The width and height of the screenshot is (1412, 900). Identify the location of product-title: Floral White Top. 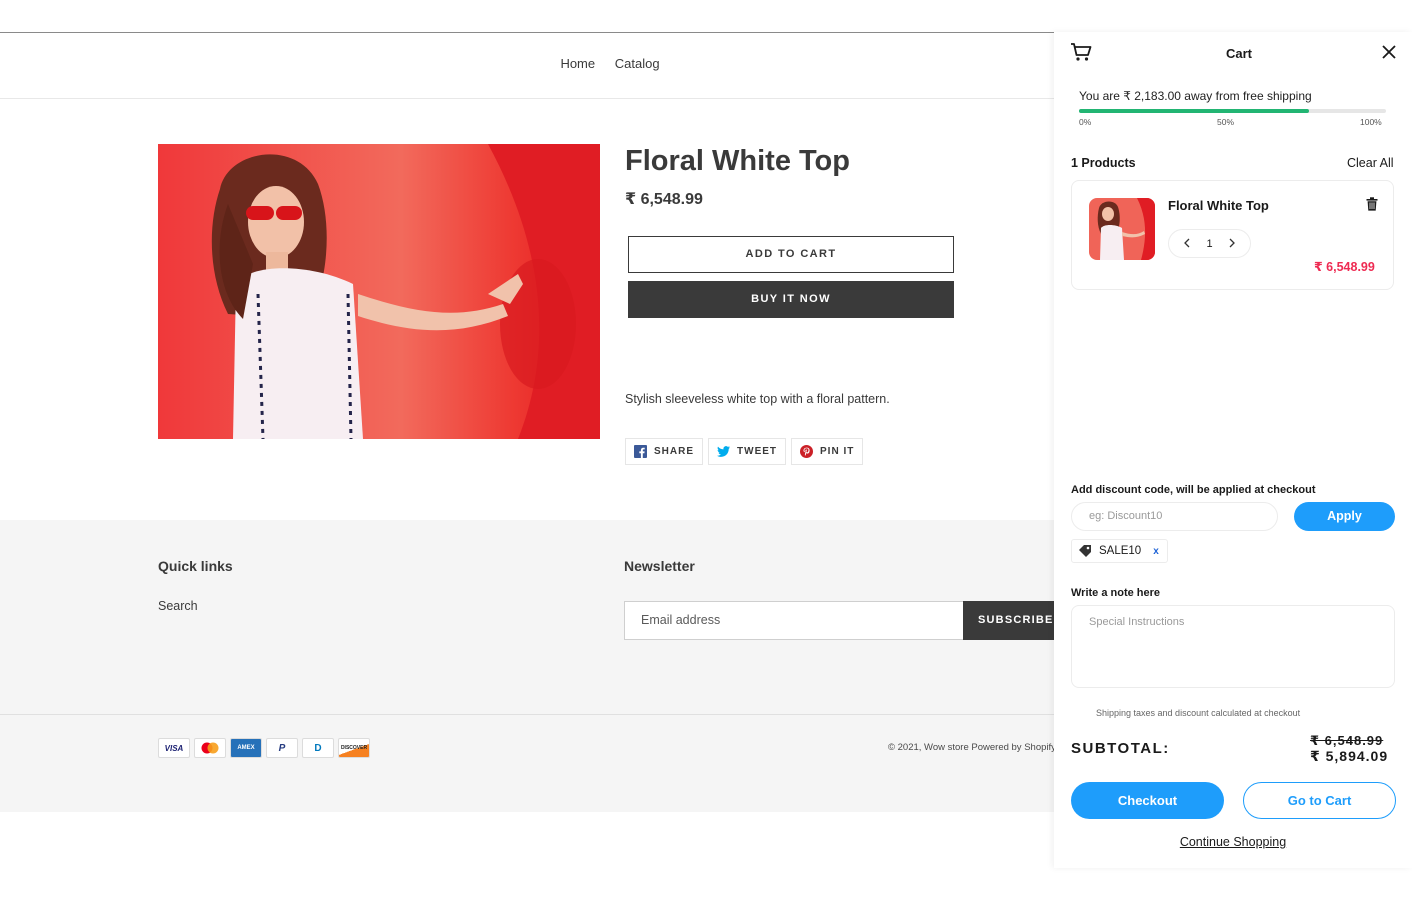
(737, 161).